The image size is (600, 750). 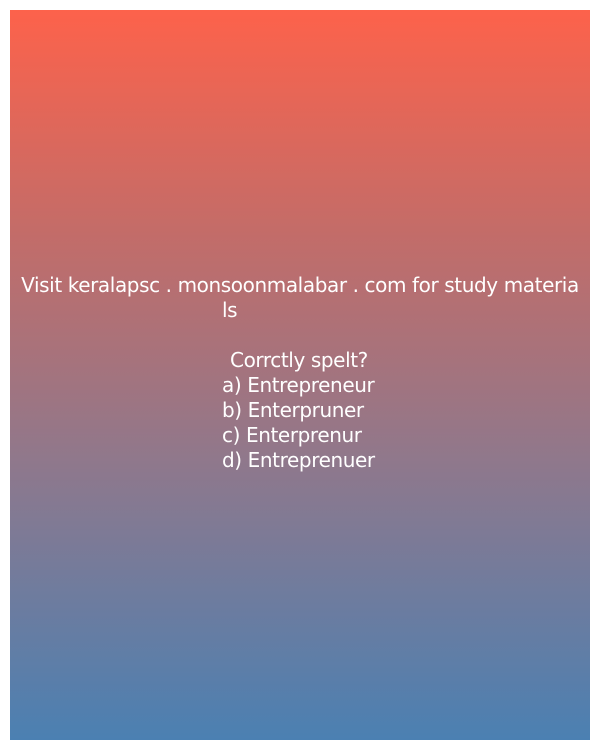 What do you see at coordinates (298, 460) in the screenshot?
I see `option-d: d) Entreprenuer` at bounding box center [298, 460].